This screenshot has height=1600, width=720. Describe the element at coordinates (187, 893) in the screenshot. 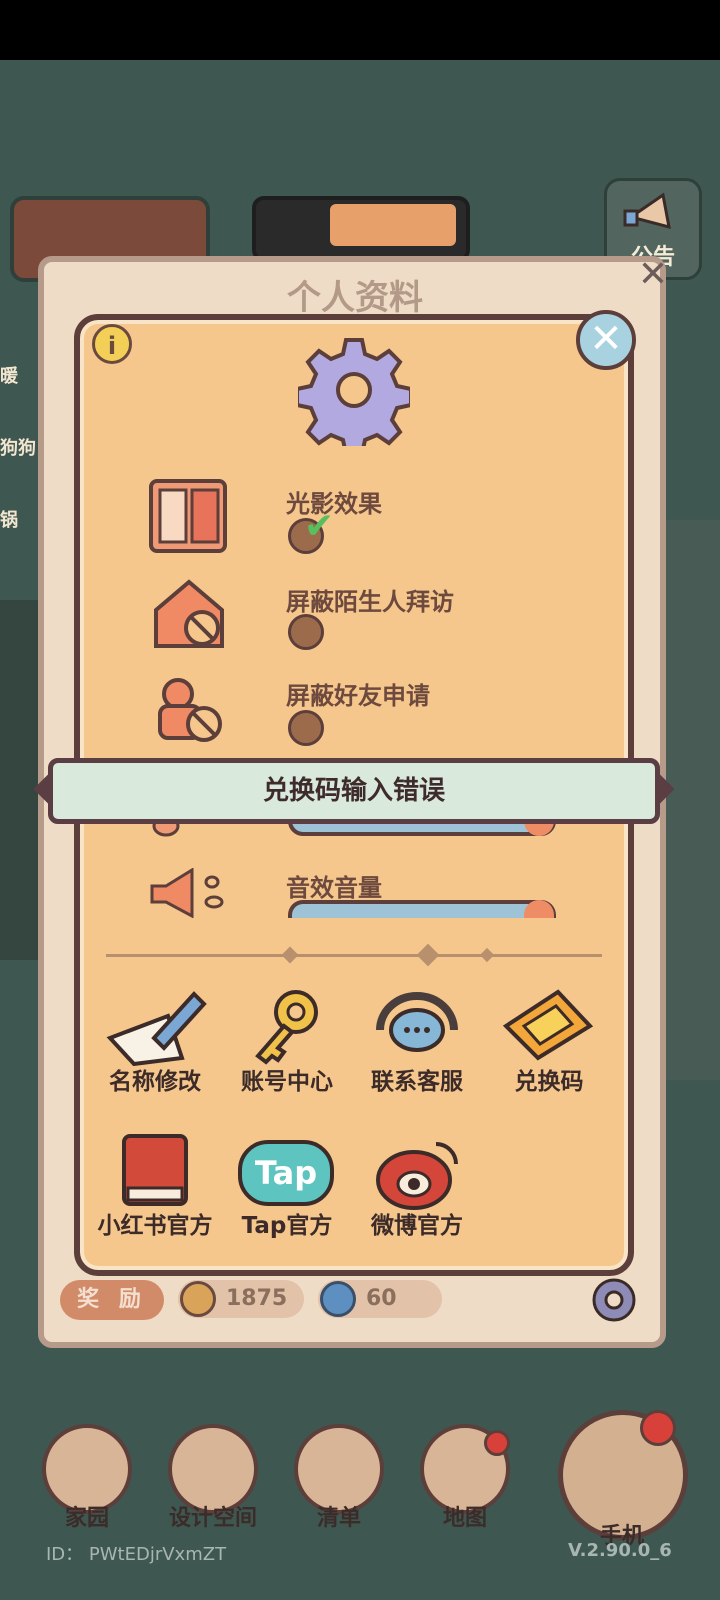

I see `speaker-icon` at that location.